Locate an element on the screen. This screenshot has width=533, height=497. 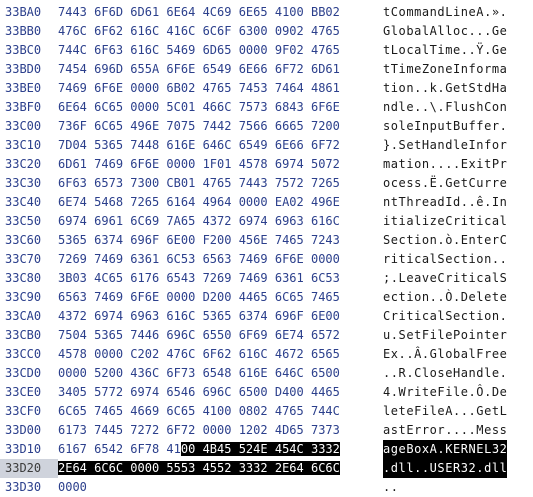
ascii-row: astError....Mess is located at coordinates (445, 430).